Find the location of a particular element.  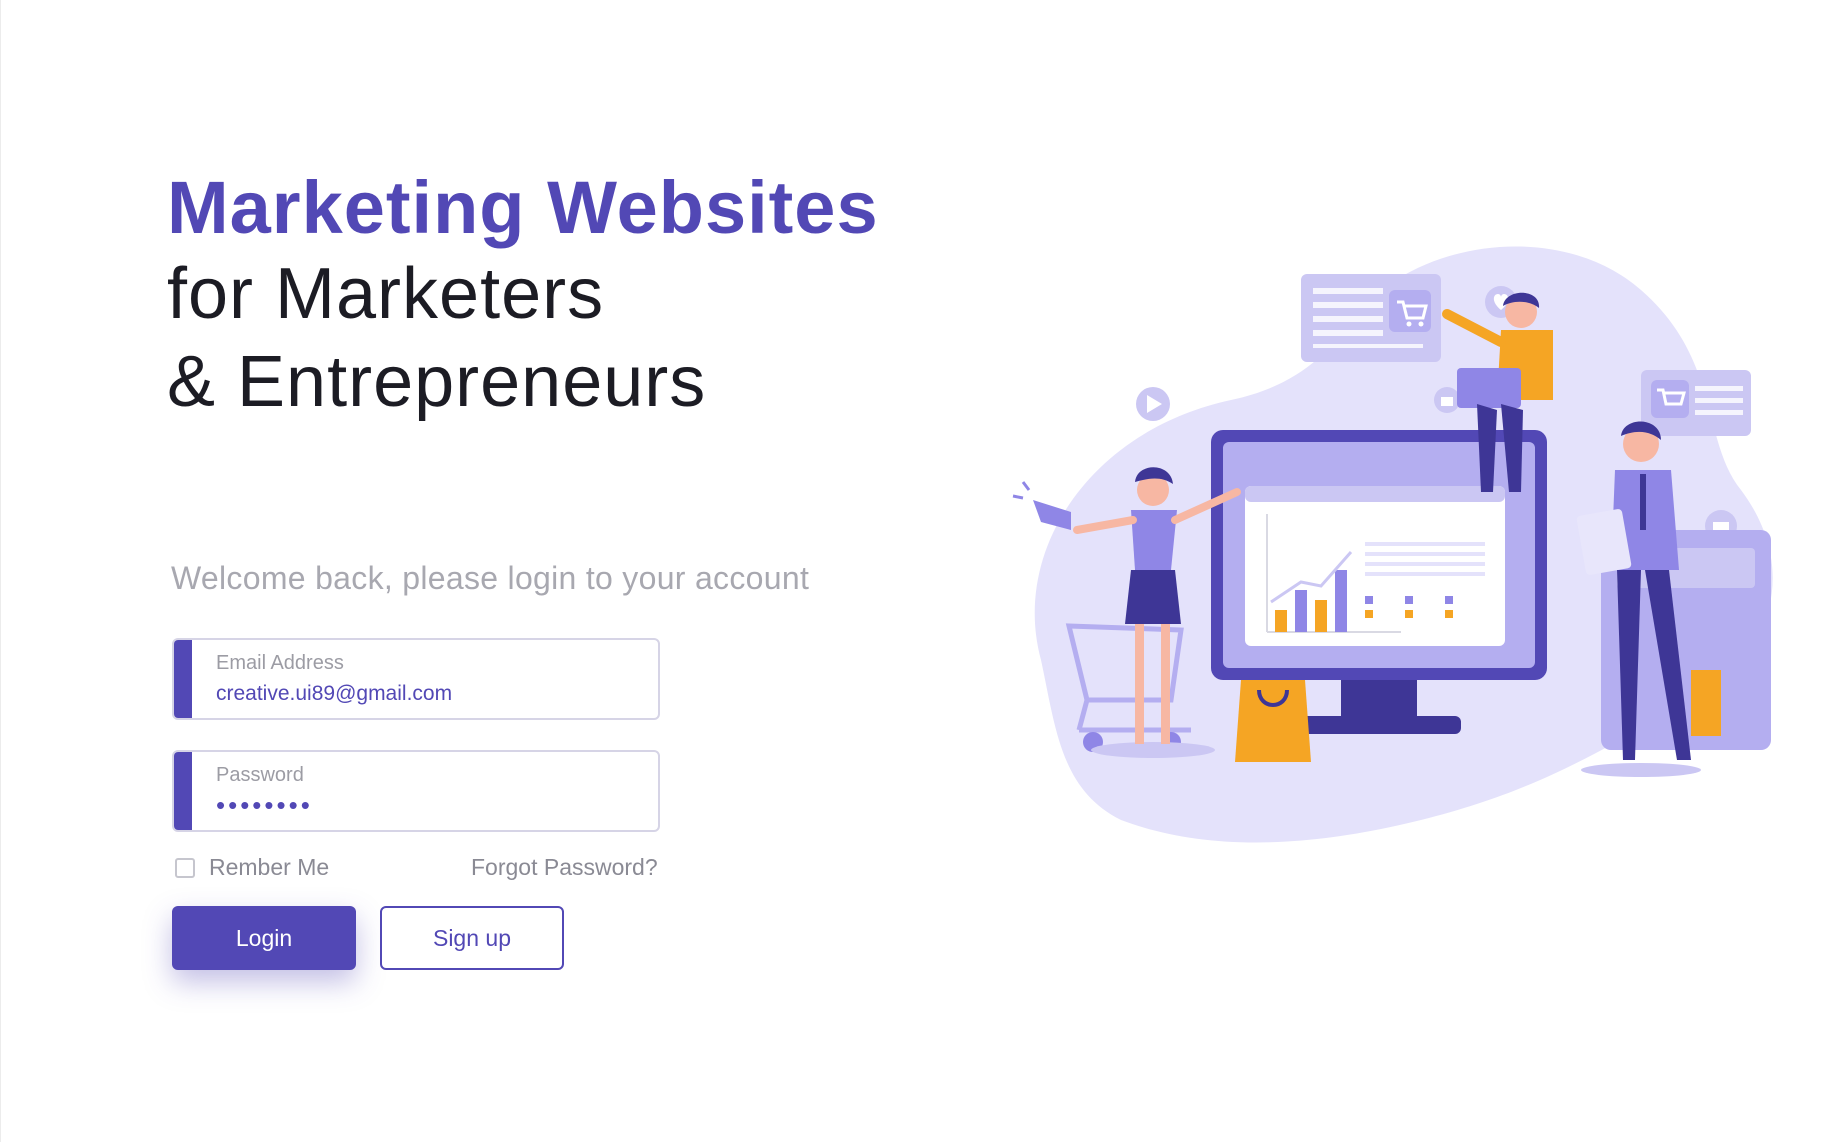

email-field-label: Email Address is located at coordinates (280, 663).